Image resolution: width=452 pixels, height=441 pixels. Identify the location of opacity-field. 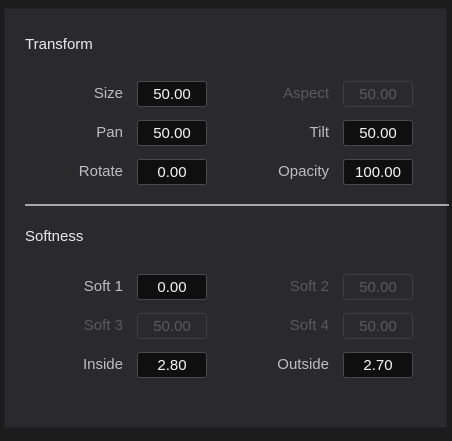
(378, 172).